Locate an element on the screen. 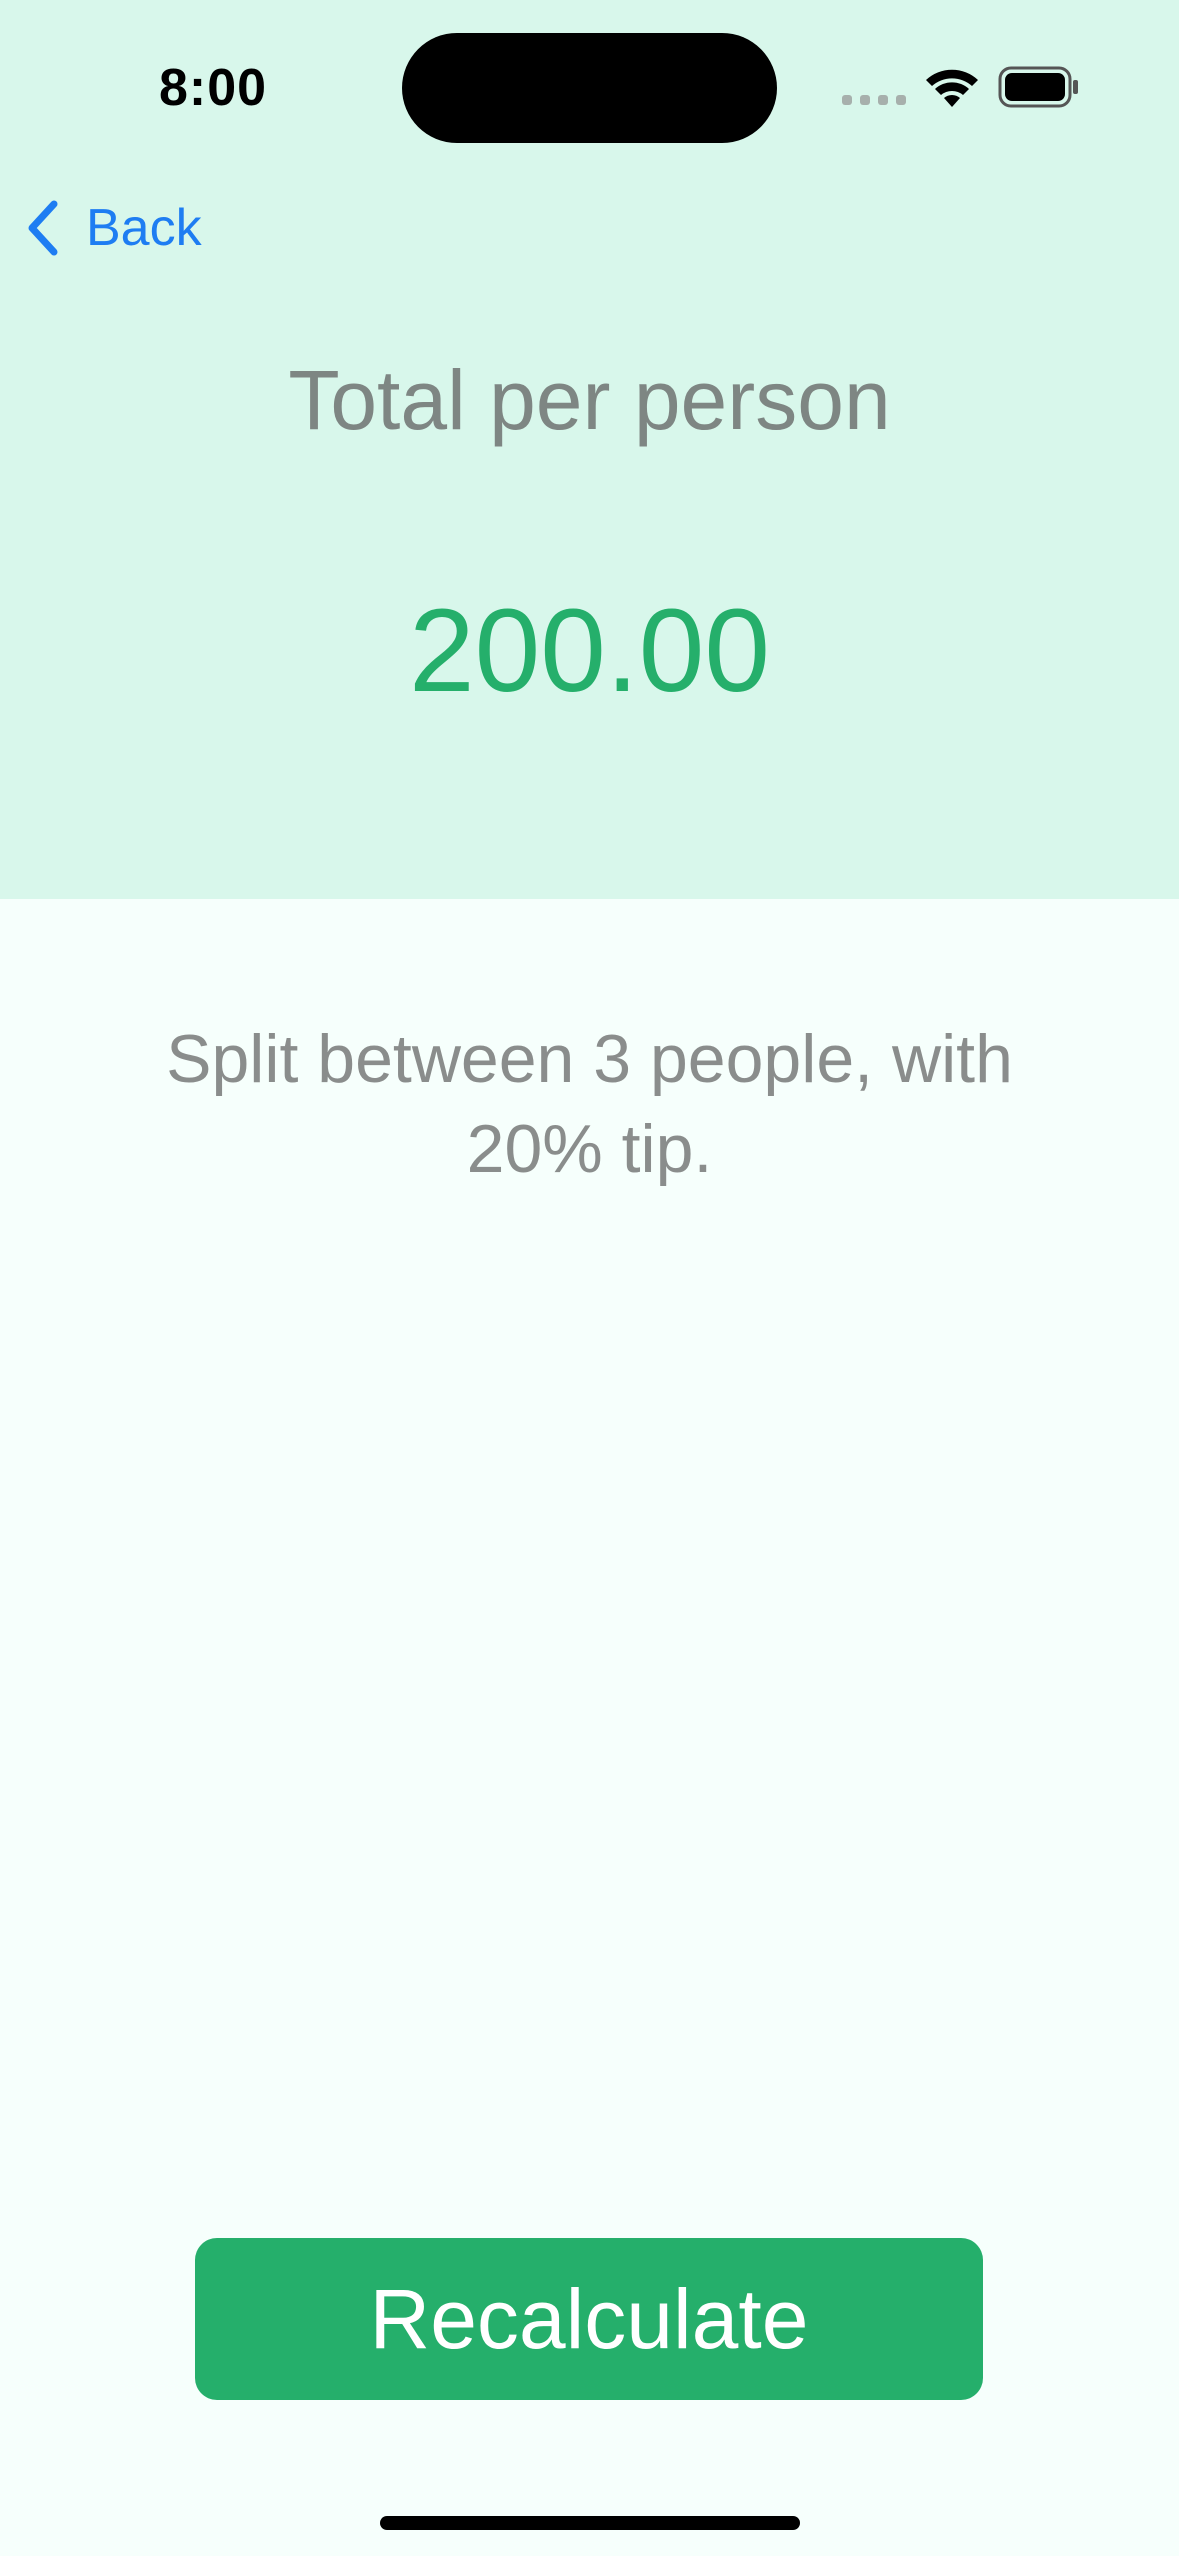  dynamic-island is located at coordinates (589, 88).